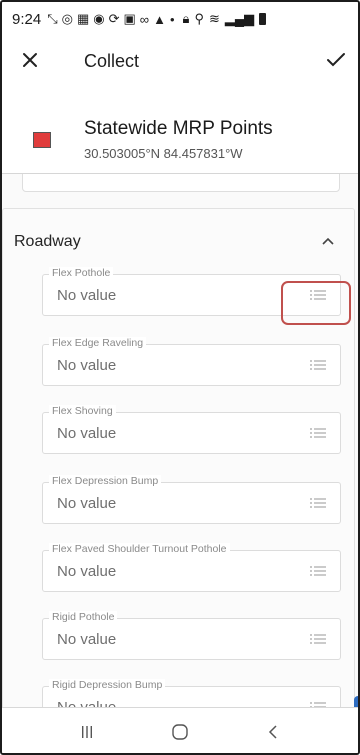 This screenshot has width=360, height=755. What do you see at coordinates (81, 273) in the screenshot?
I see `field-label: Flex Pothole` at bounding box center [81, 273].